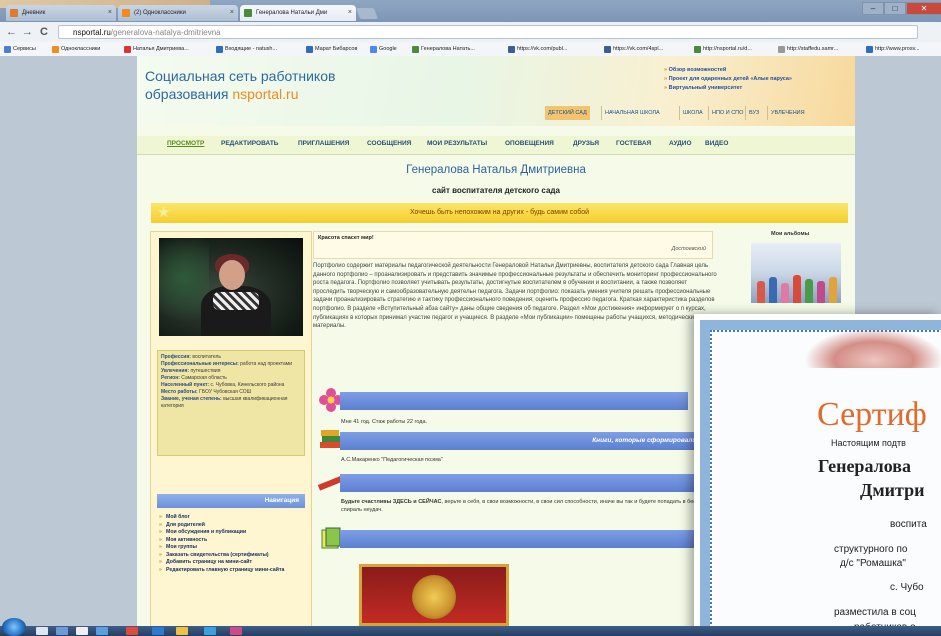  Describe the element at coordinates (692, 113) in the screenshot. I see `nav-school: ШКОЛА` at that location.